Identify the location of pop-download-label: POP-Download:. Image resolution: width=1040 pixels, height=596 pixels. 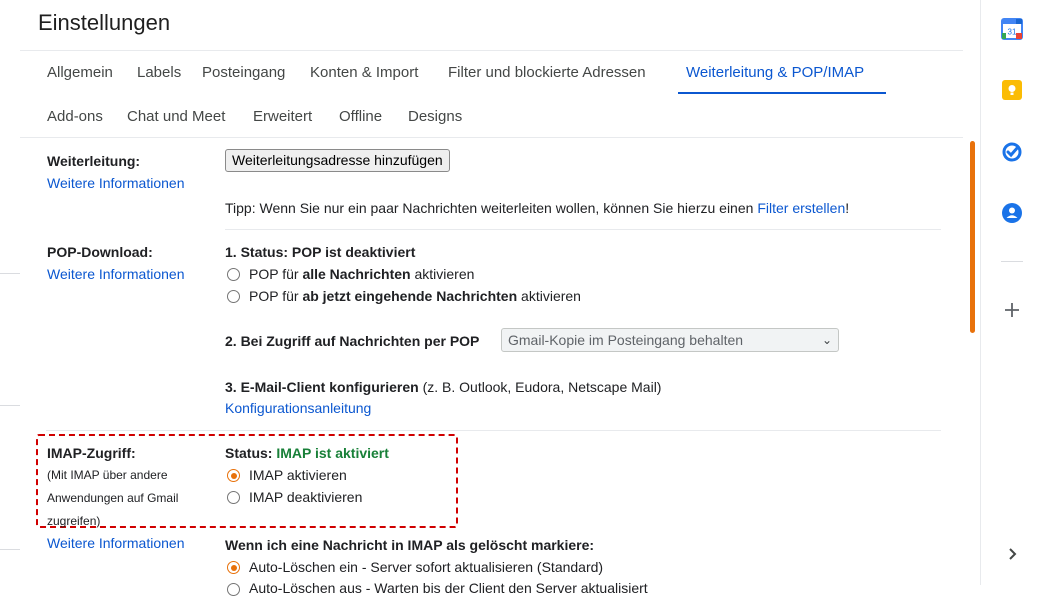
(100, 252).